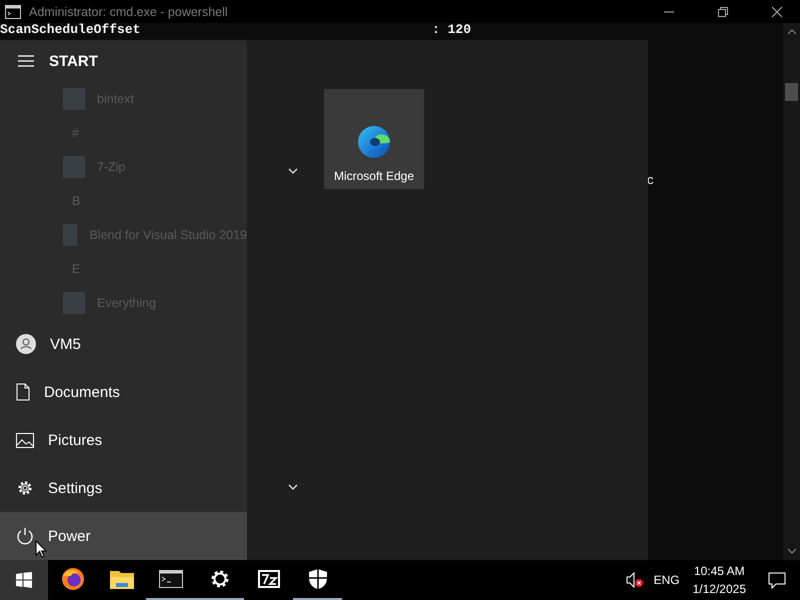 Image resolution: width=800 pixels, height=600 pixels. Describe the element at coordinates (791, 291) in the screenshot. I see `scrollbar` at that location.